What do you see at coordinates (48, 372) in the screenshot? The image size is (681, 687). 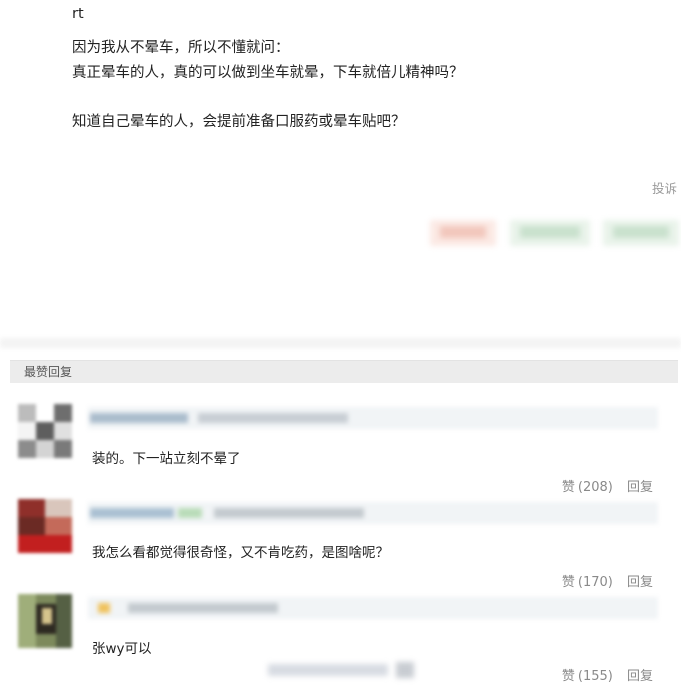 I see `top-replies-title: 最赞回复` at bounding box center [48, 372].